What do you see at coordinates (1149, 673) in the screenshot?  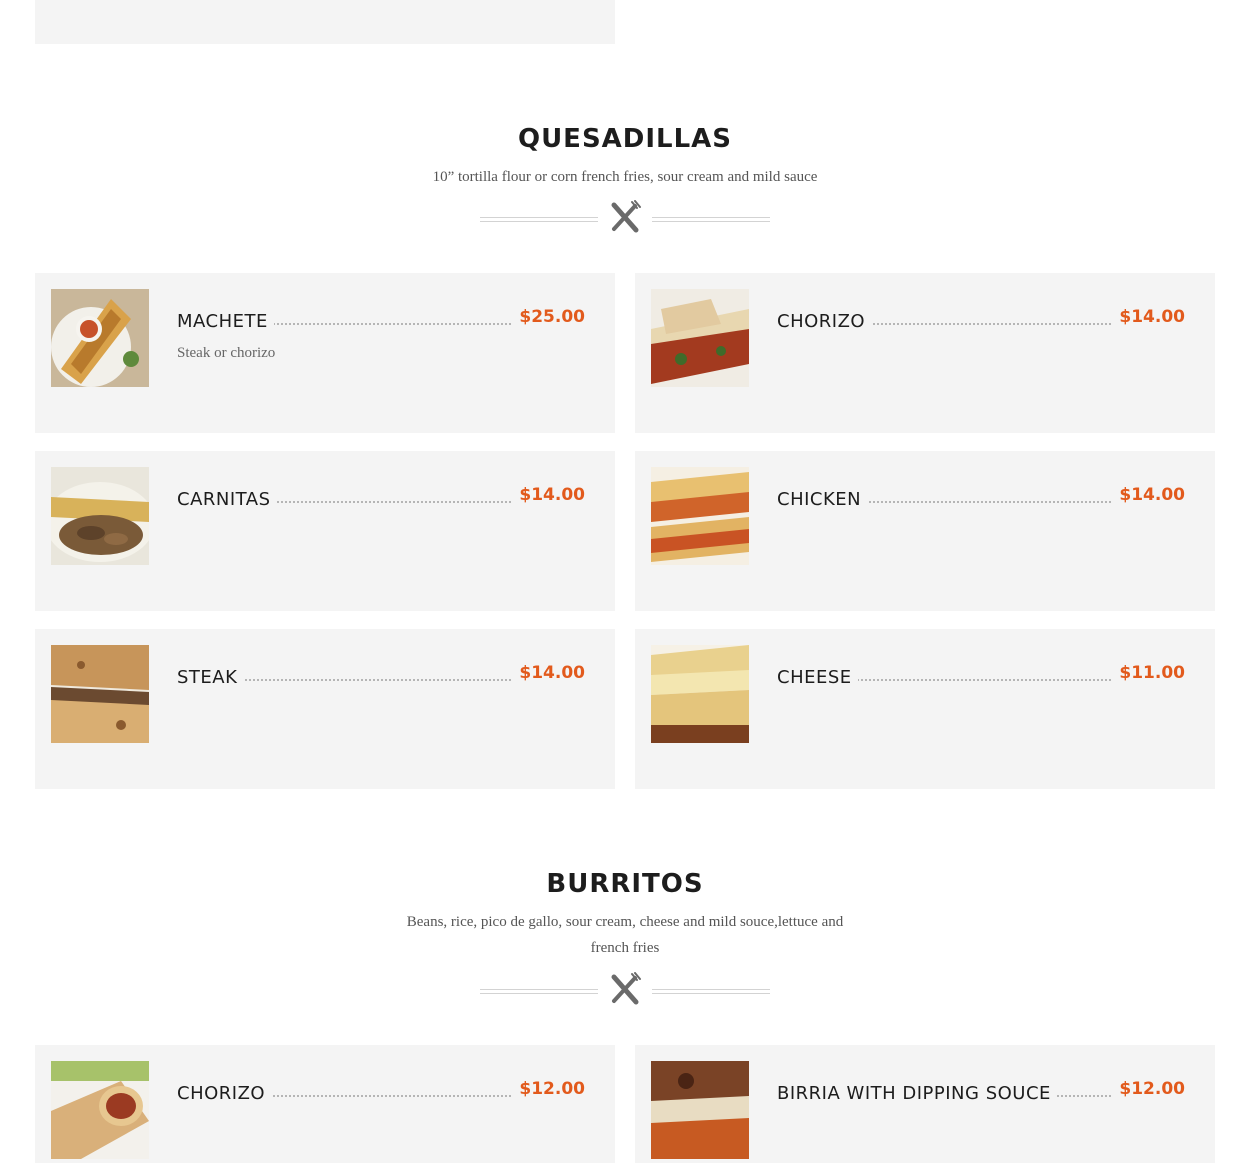 I see `menu-item-price: $11.00` at bounding box center [1149, 673].